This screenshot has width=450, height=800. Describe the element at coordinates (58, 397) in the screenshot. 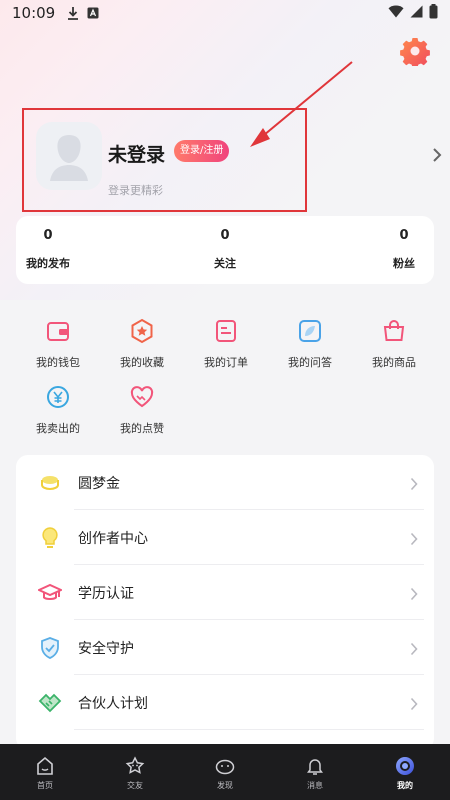

I see `yuan-icon` at that location.